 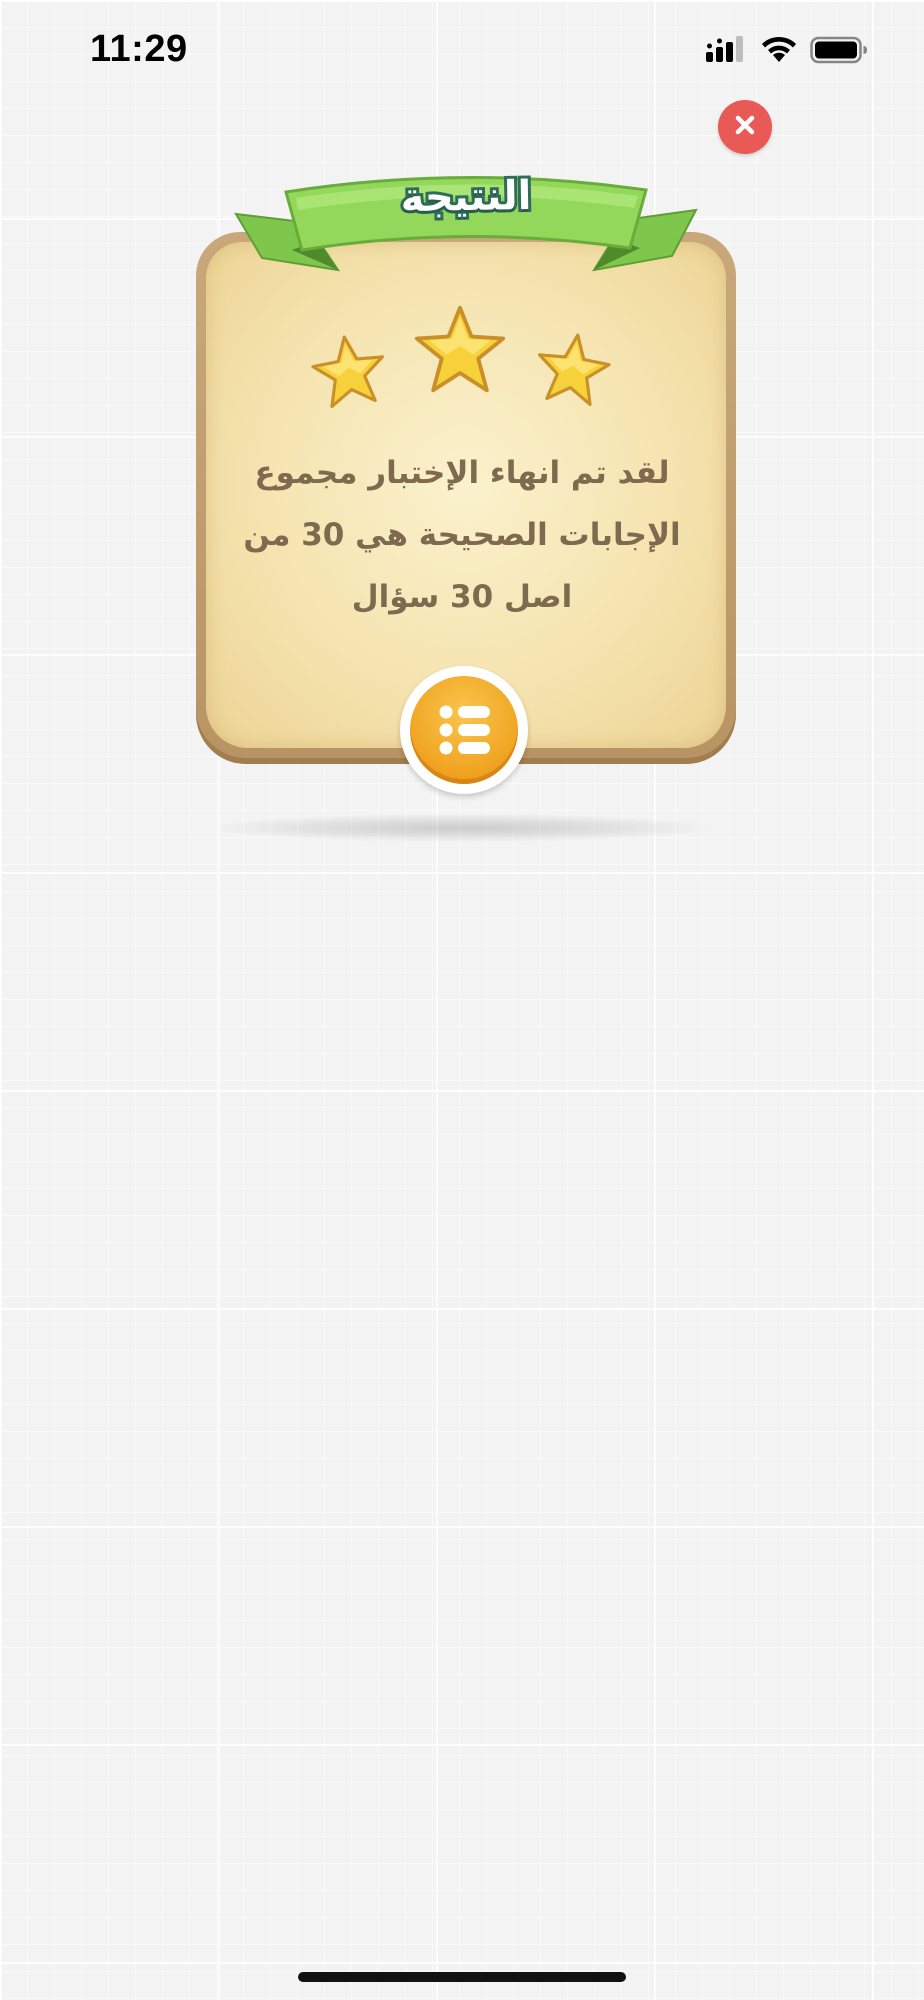 I want to click on cellular-signal-icon, so click(x=727, y=52).